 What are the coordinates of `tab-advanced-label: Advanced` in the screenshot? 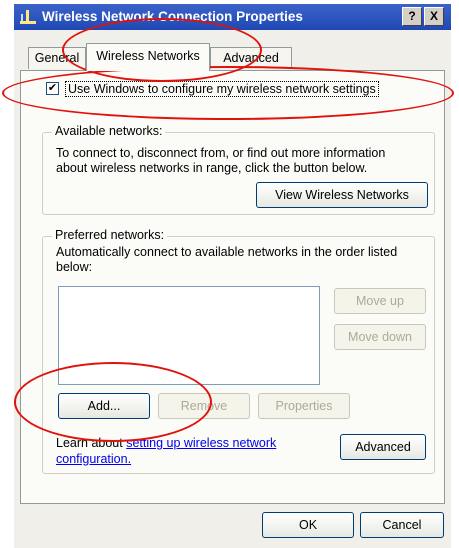 It's located at (251, 58).